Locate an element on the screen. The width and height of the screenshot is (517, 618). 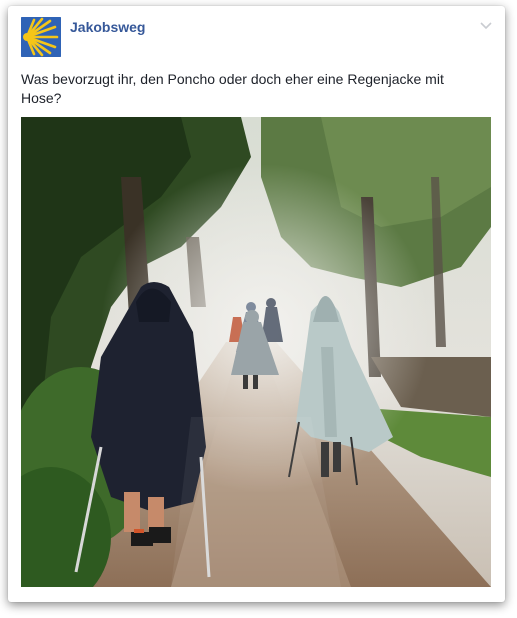
chevron-down-icon is located at coordinates (486, 26).